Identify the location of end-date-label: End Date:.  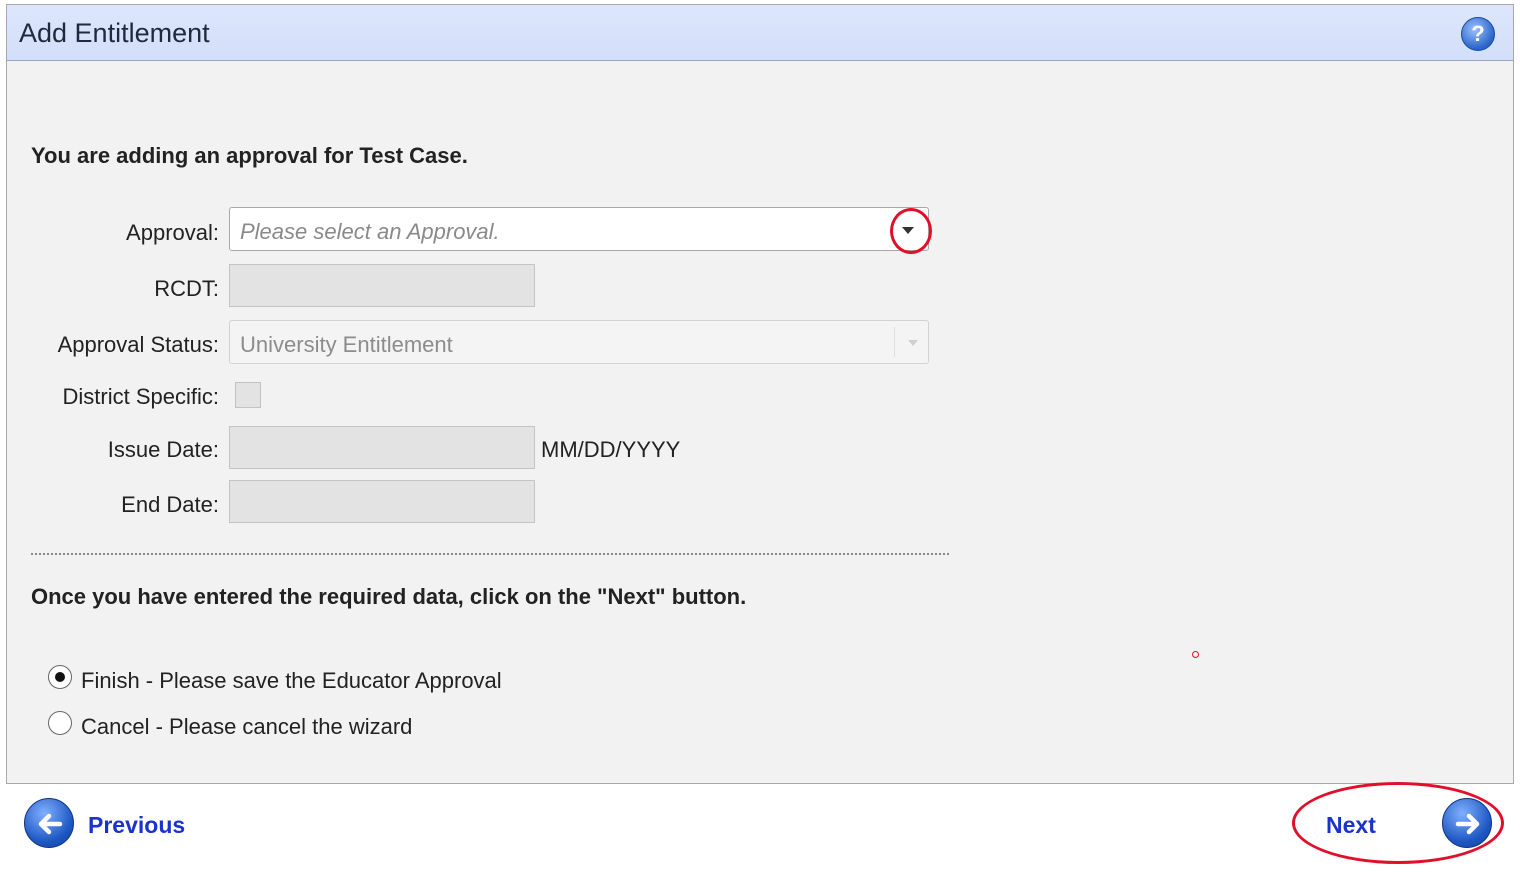
(170, 504).